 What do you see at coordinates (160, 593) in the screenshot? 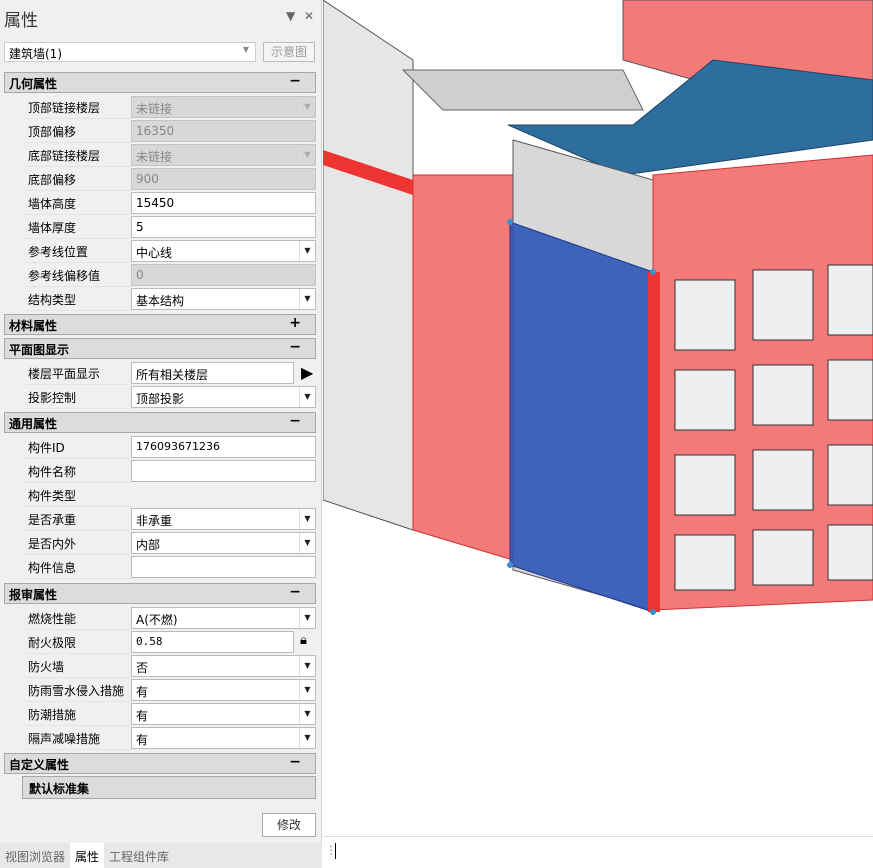
I see `group-header-review: 报审属性 −` at bounding box center [160, 593].